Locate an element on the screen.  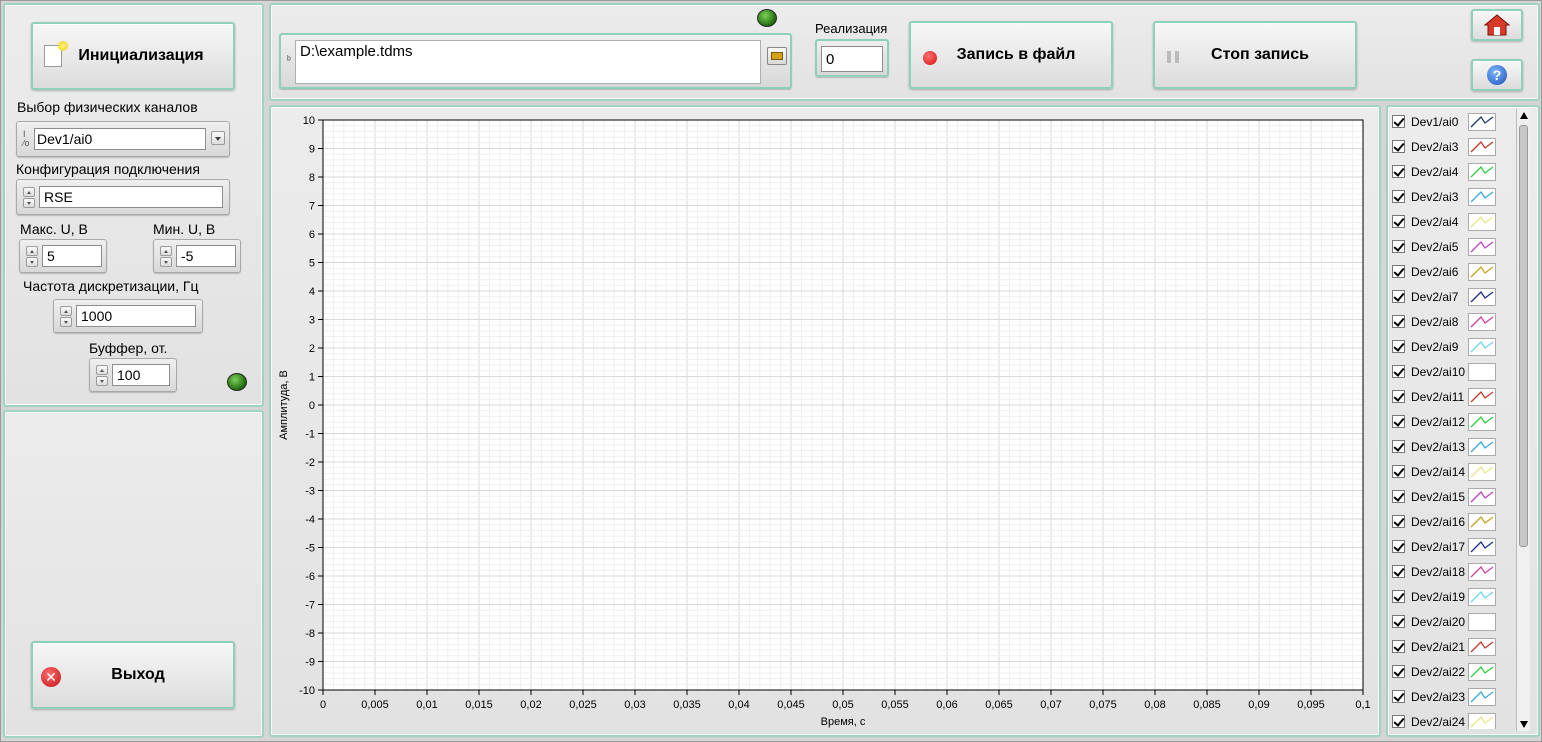
legend-item: Dev2/ai17 is located at coordinates (1445, 546).